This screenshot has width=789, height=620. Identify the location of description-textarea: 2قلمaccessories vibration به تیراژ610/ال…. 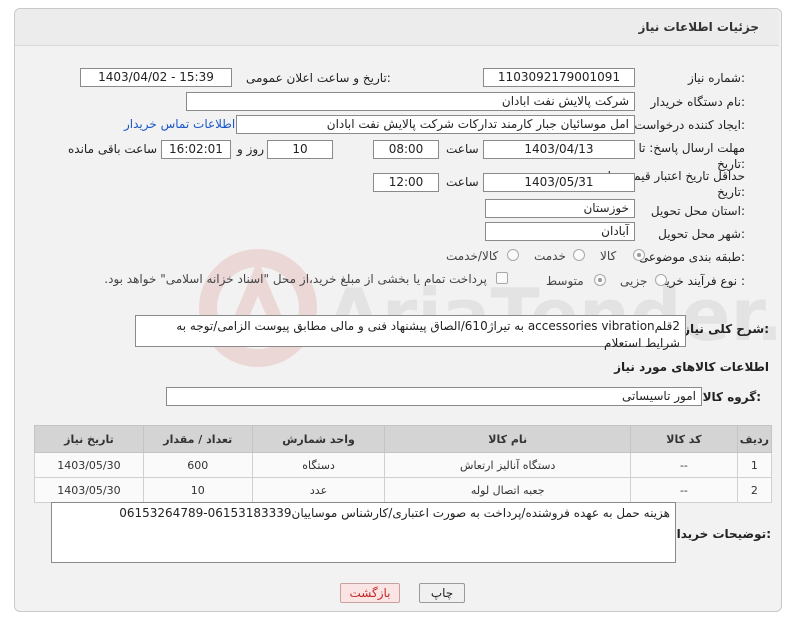
(410, 332).